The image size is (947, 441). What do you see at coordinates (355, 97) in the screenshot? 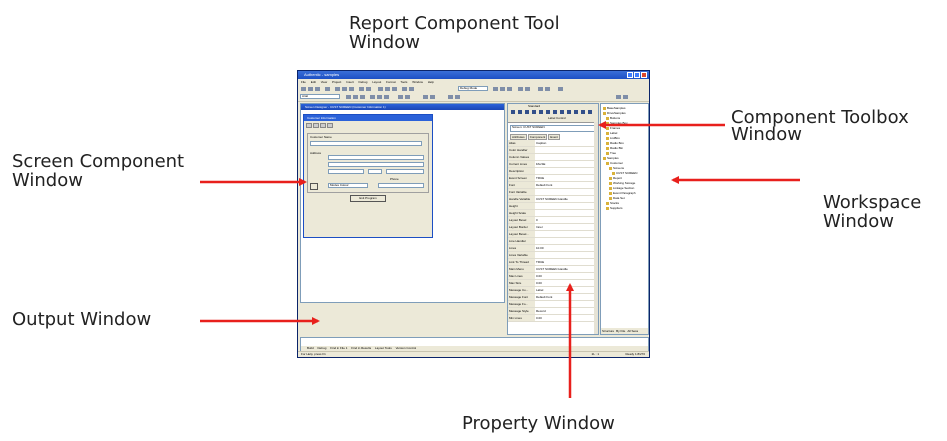
I see `italic-icon` at bounding box center [355, 97].